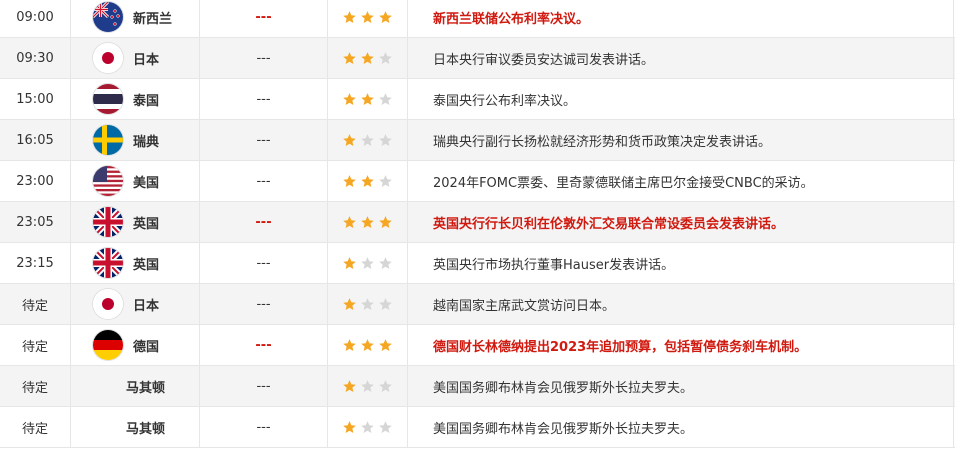  I want to click on country-cell: 日本, so click(135, 58).